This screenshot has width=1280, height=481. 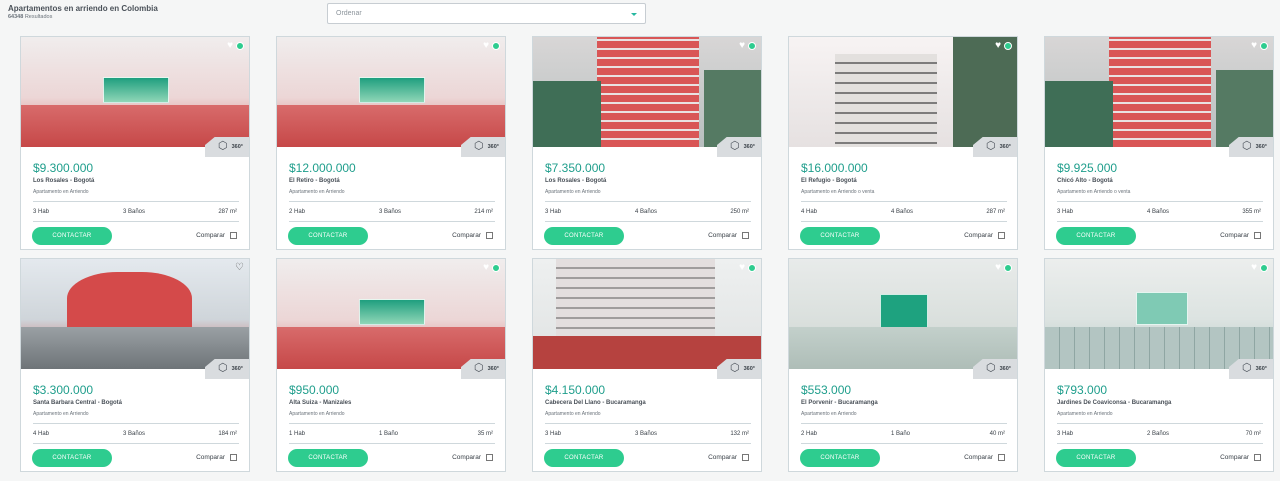 I want to click on listing-price: $7.350.000, so click(x=575, y=168).